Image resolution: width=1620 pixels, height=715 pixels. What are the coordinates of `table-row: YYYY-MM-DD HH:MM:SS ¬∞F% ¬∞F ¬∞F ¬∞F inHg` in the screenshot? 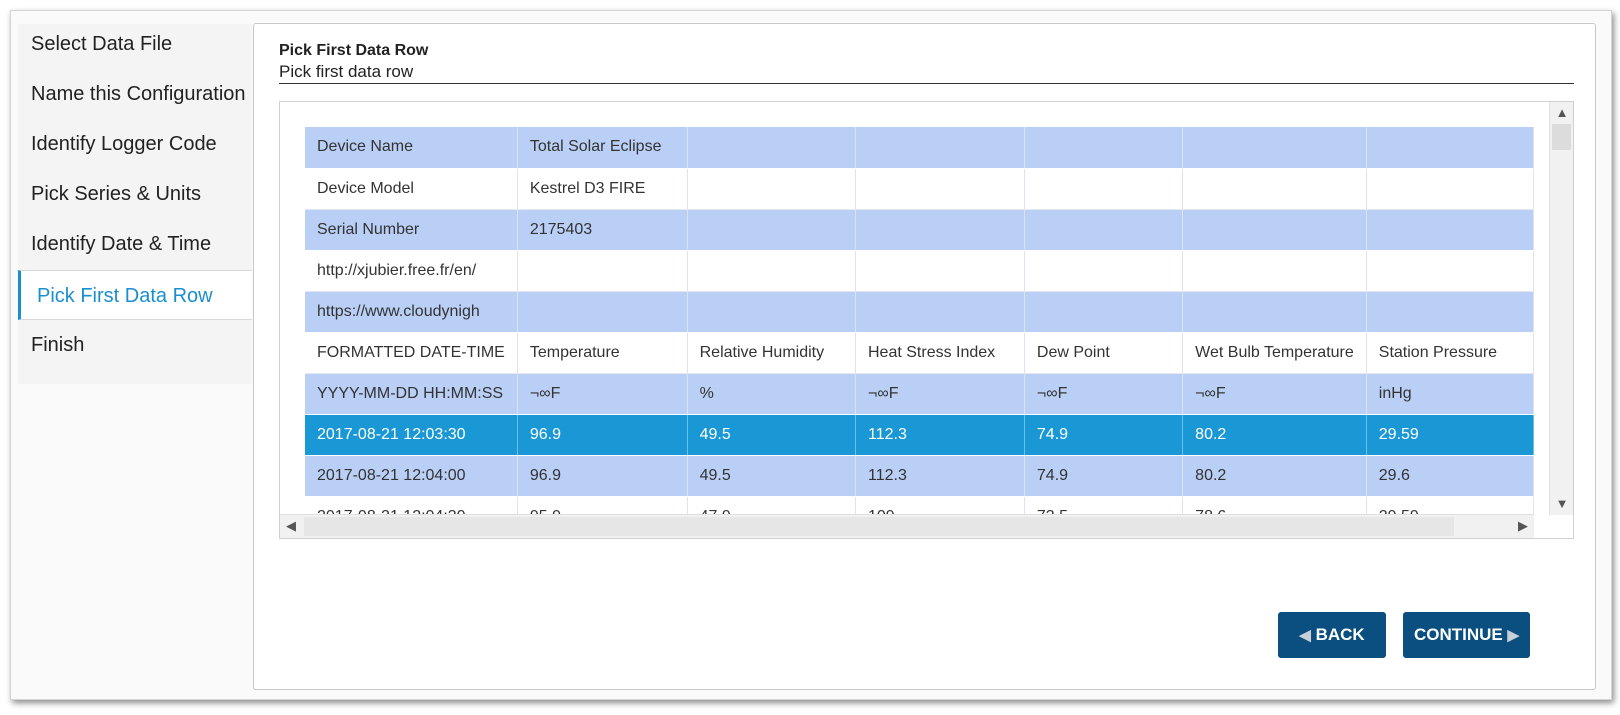 It's located at (919, 394).